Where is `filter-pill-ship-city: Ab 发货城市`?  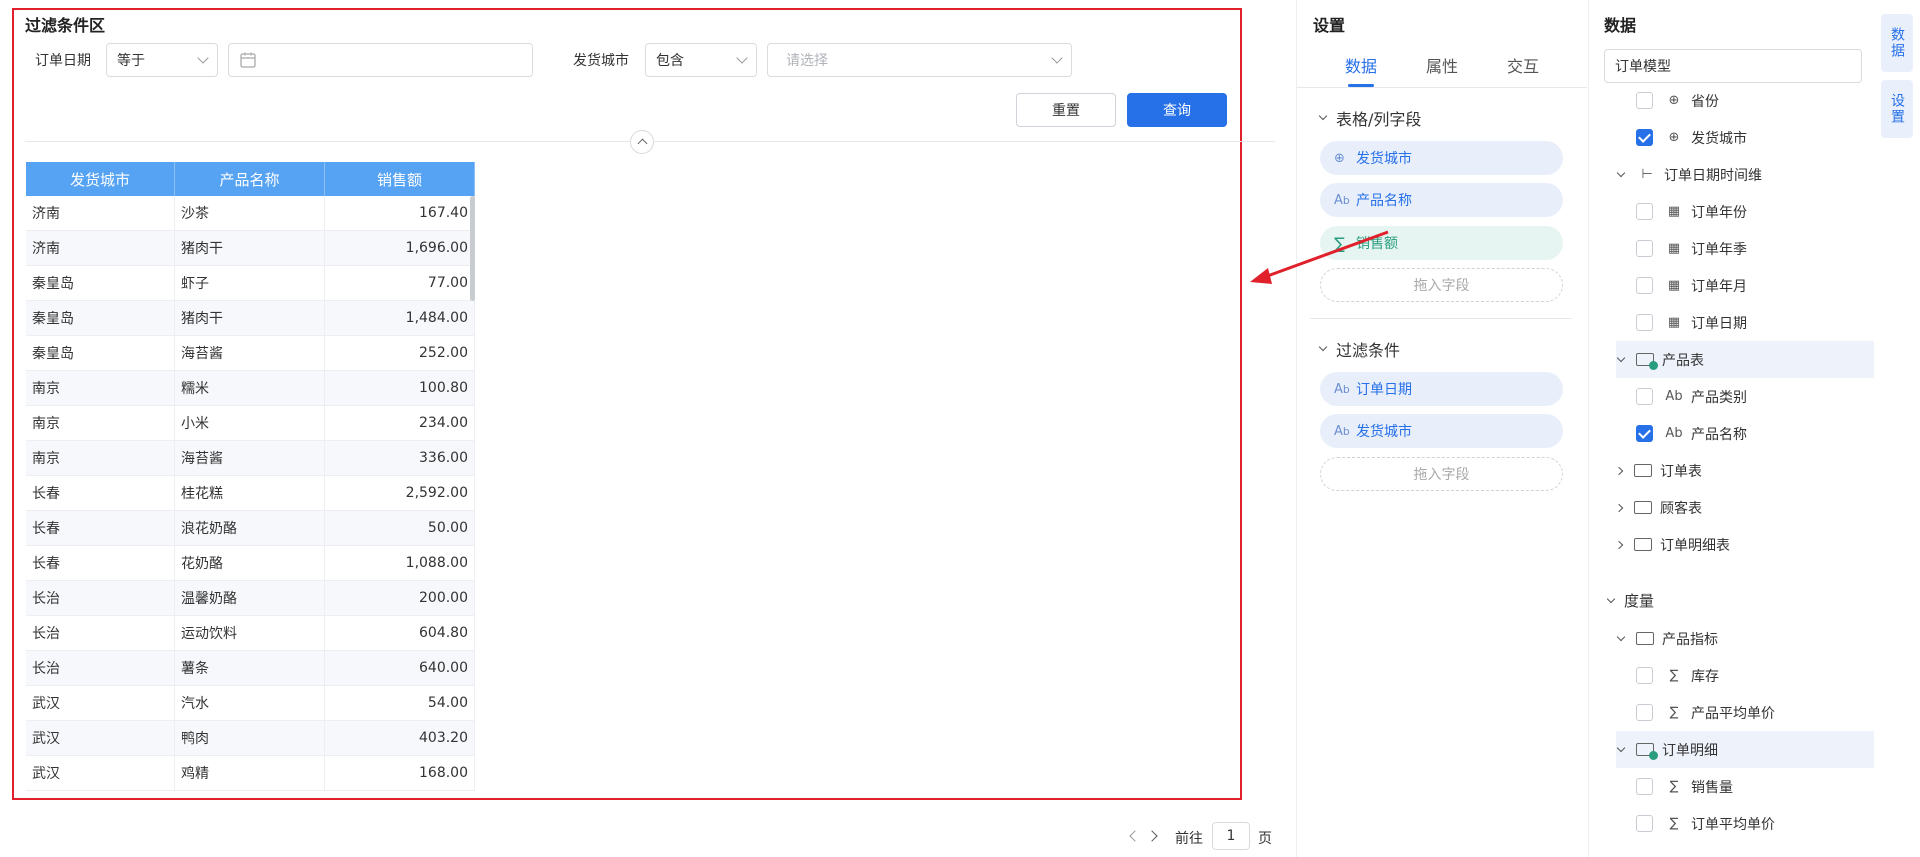
filter-pill-ship-city: Ab 发货城市 is located at coordinates (1441, 431).